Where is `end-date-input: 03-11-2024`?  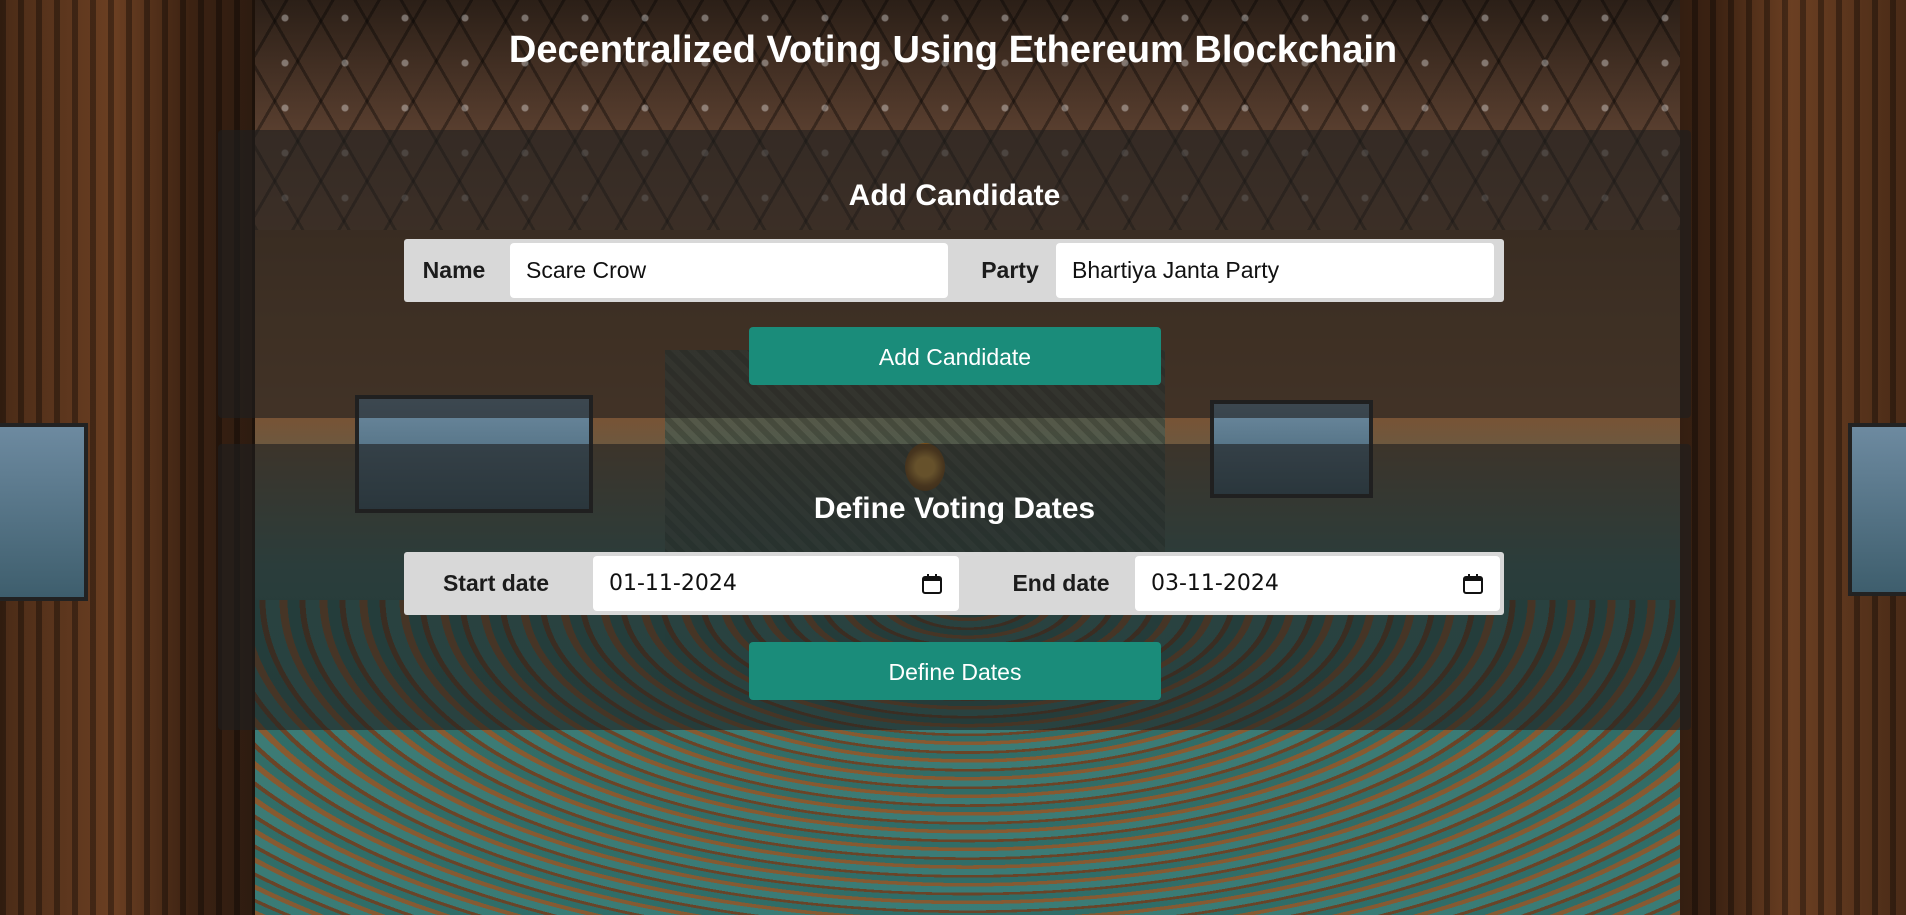 end-date-input: 03-11-2024 is located at coordinates (1317, 583).